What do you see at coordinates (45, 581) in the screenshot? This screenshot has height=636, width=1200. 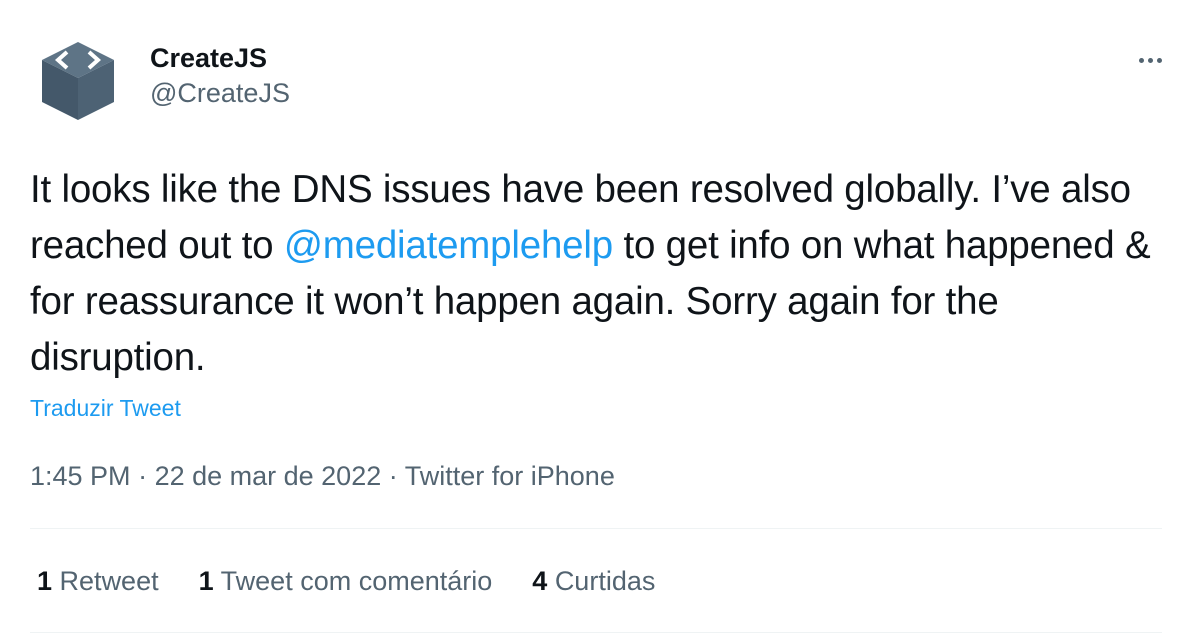 I see `retweets-count: 1` at bounding box center [45, 581].